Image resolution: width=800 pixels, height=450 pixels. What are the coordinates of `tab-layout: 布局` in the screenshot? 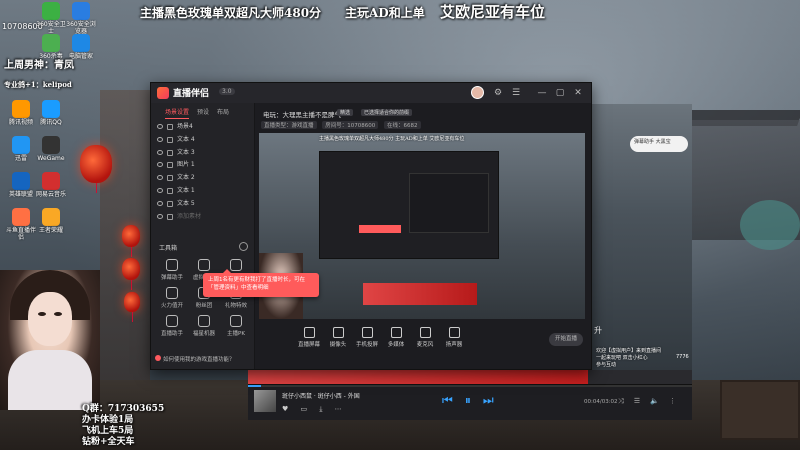 It's located at (223, 111).